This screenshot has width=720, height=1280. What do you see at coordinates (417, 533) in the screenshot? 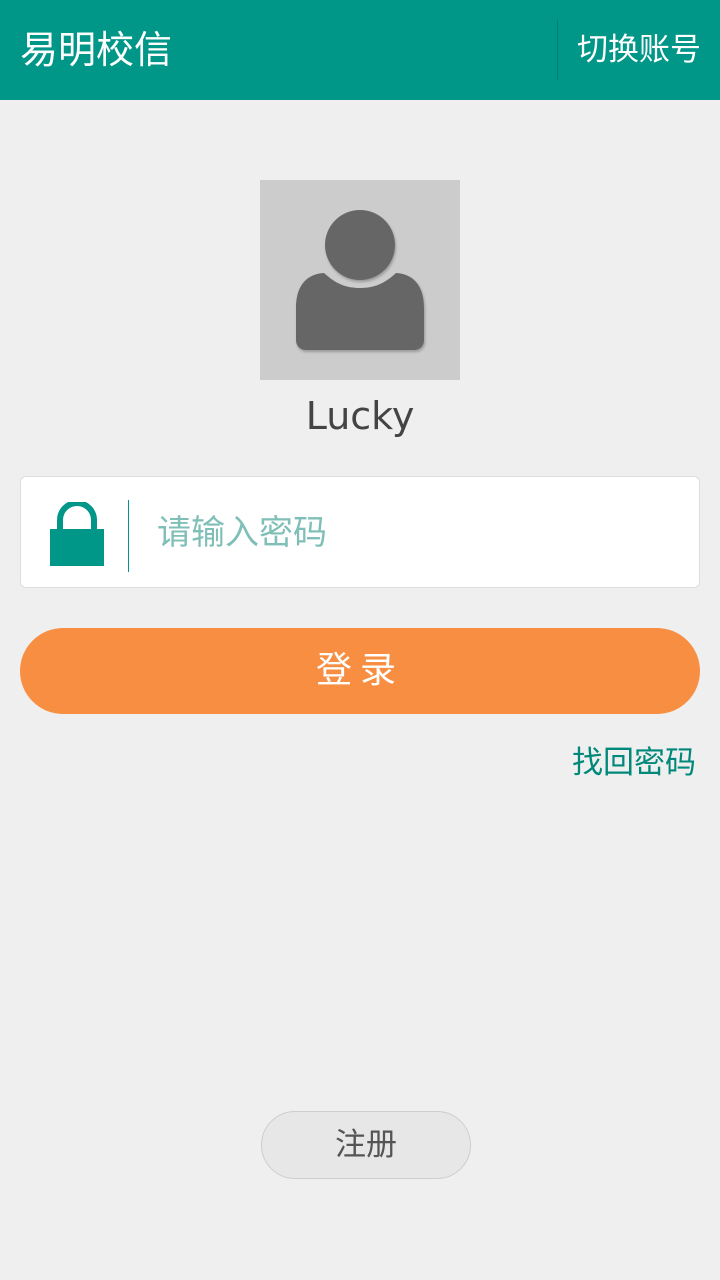
I see `password-input` at bounding box center [417, 533].